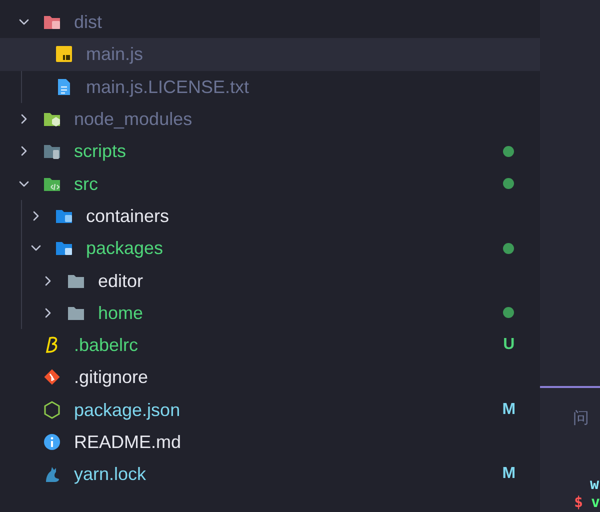 The image size is (600, 512). Describe the element at coordinates (594, 484) in the screenshot. I see `terminal-text: w` at that location.